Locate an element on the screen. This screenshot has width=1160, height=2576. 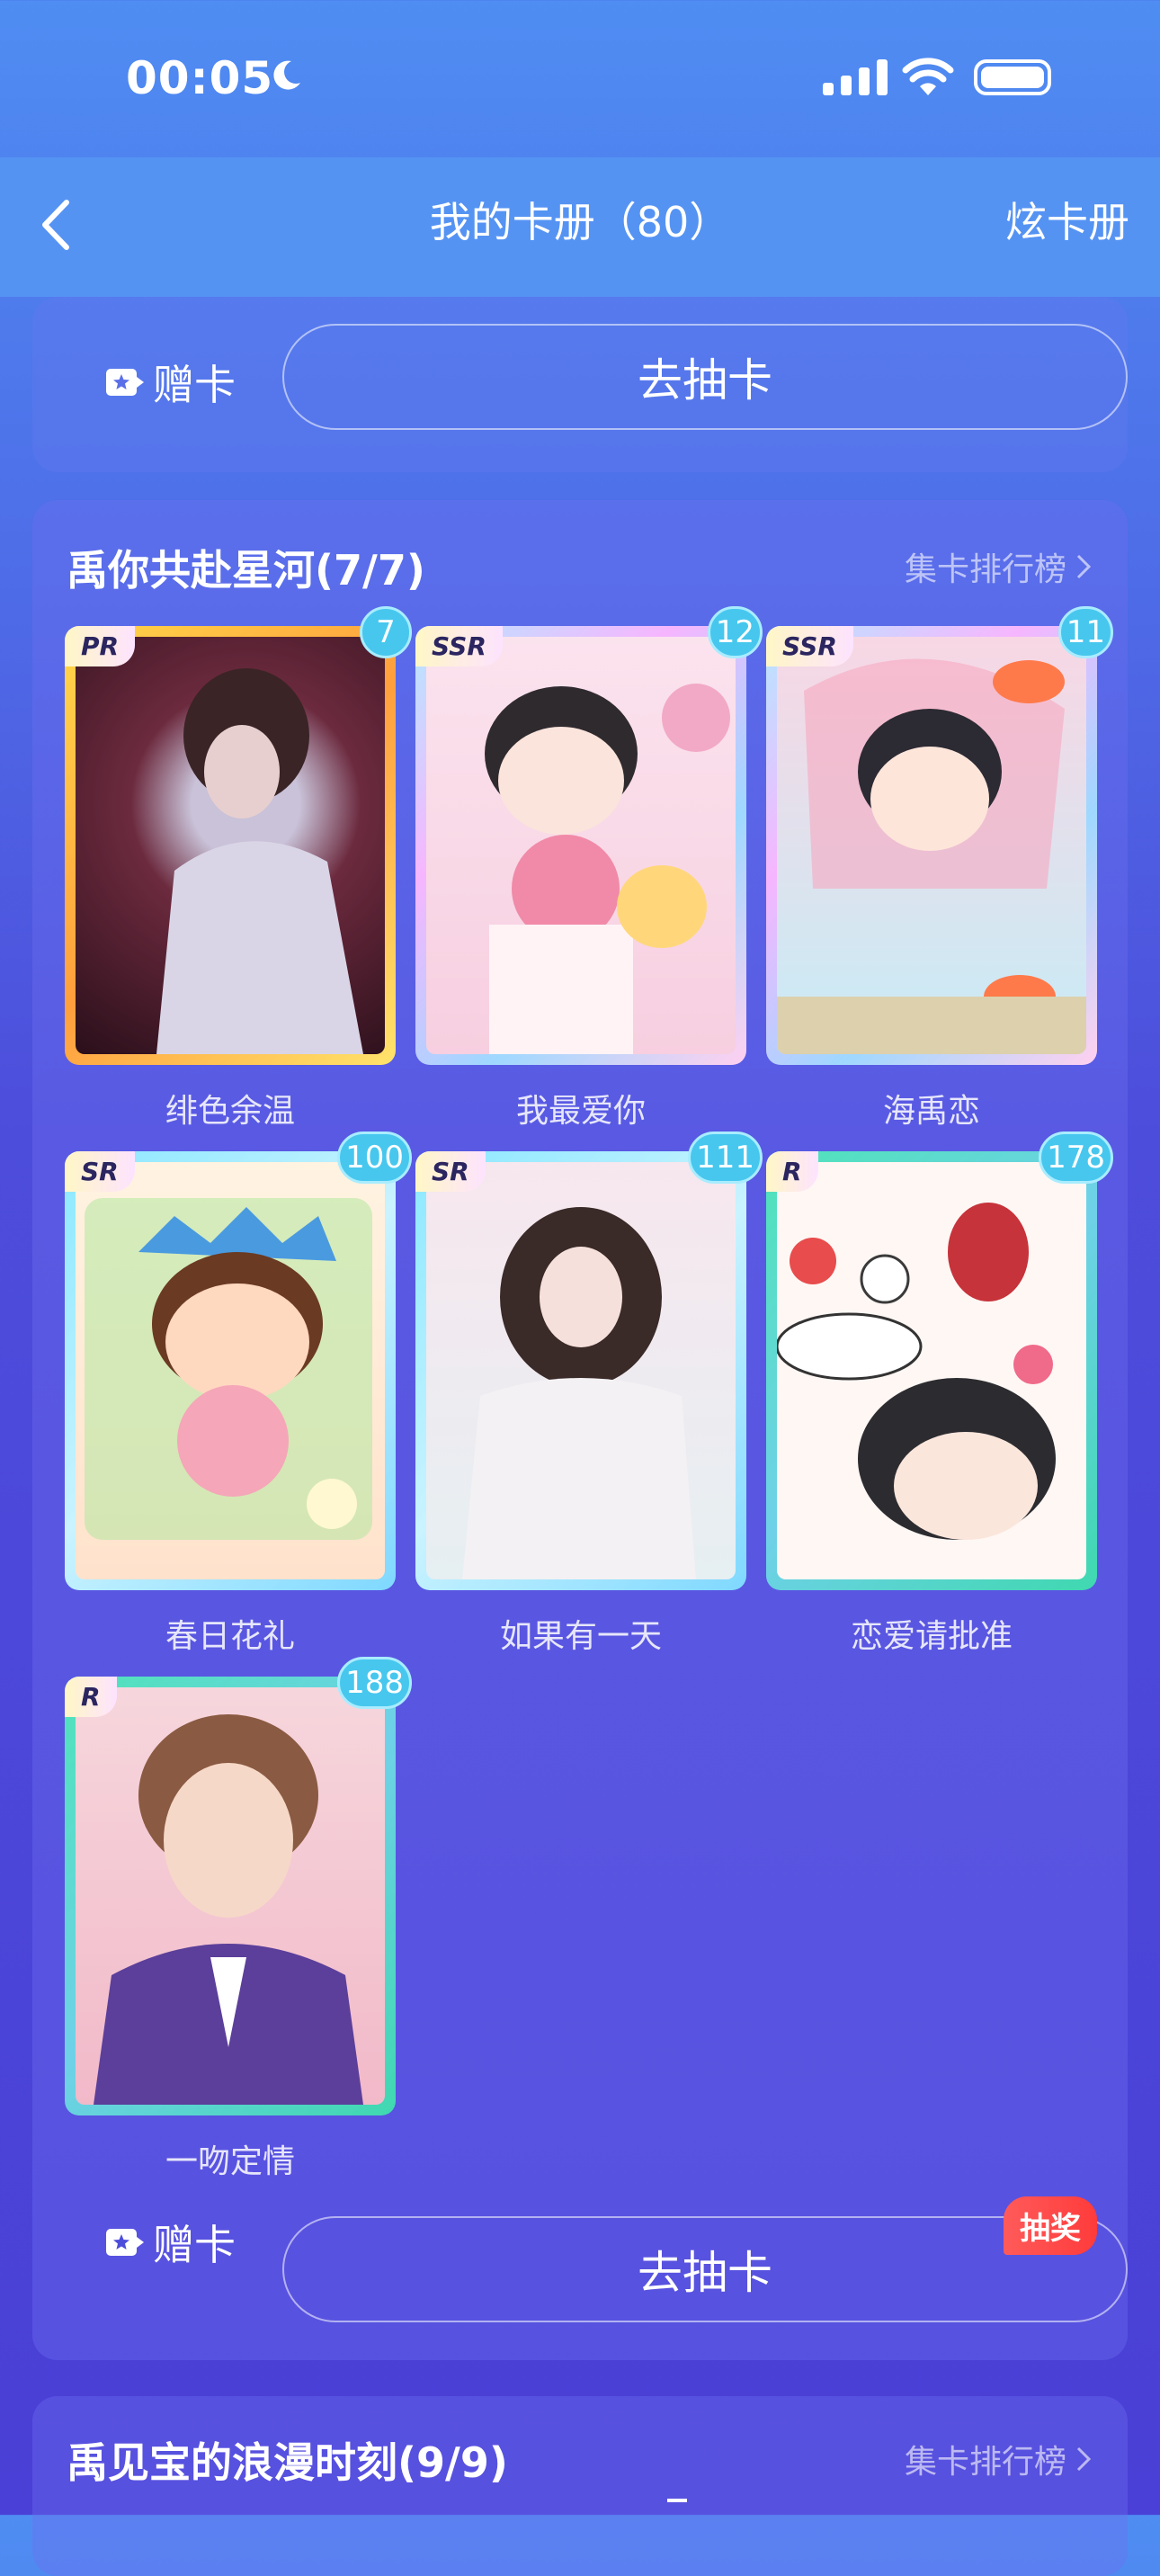
card-set-title: 禹你共赴星河(7/7) is located at coordinates (246, 570).